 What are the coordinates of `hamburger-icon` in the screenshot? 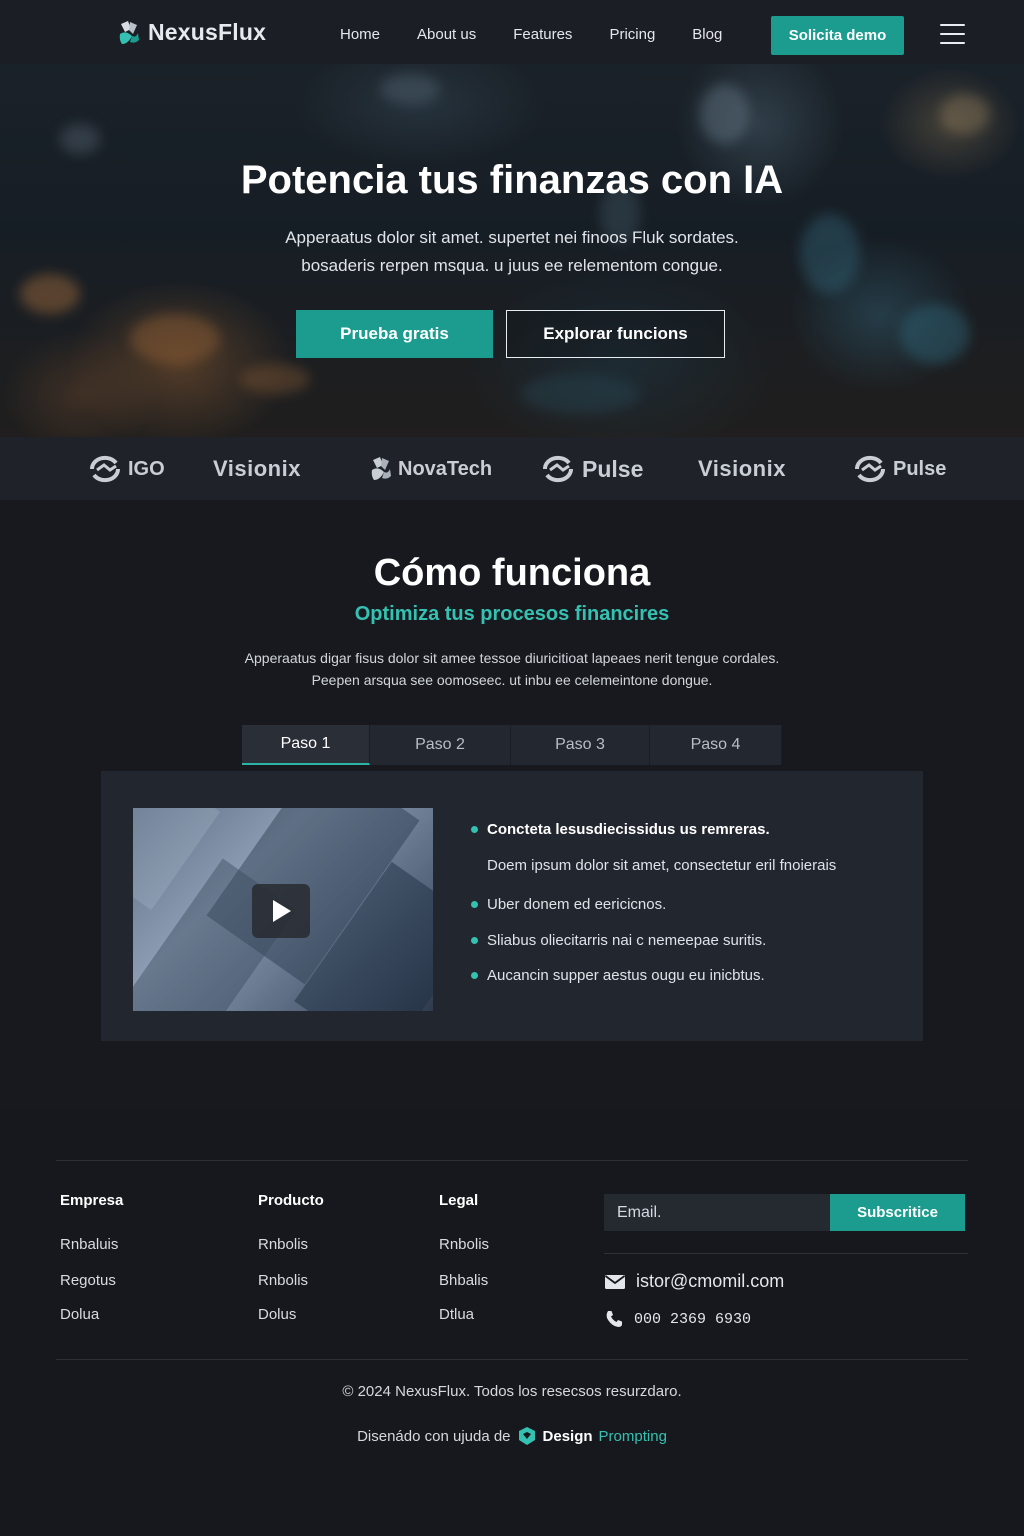 It's located at (952, 34).